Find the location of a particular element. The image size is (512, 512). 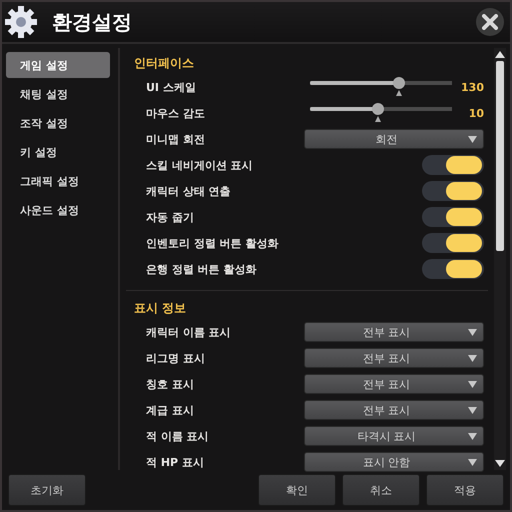

setting-label: 마우스 감도 is located at coordinates (176, 113).